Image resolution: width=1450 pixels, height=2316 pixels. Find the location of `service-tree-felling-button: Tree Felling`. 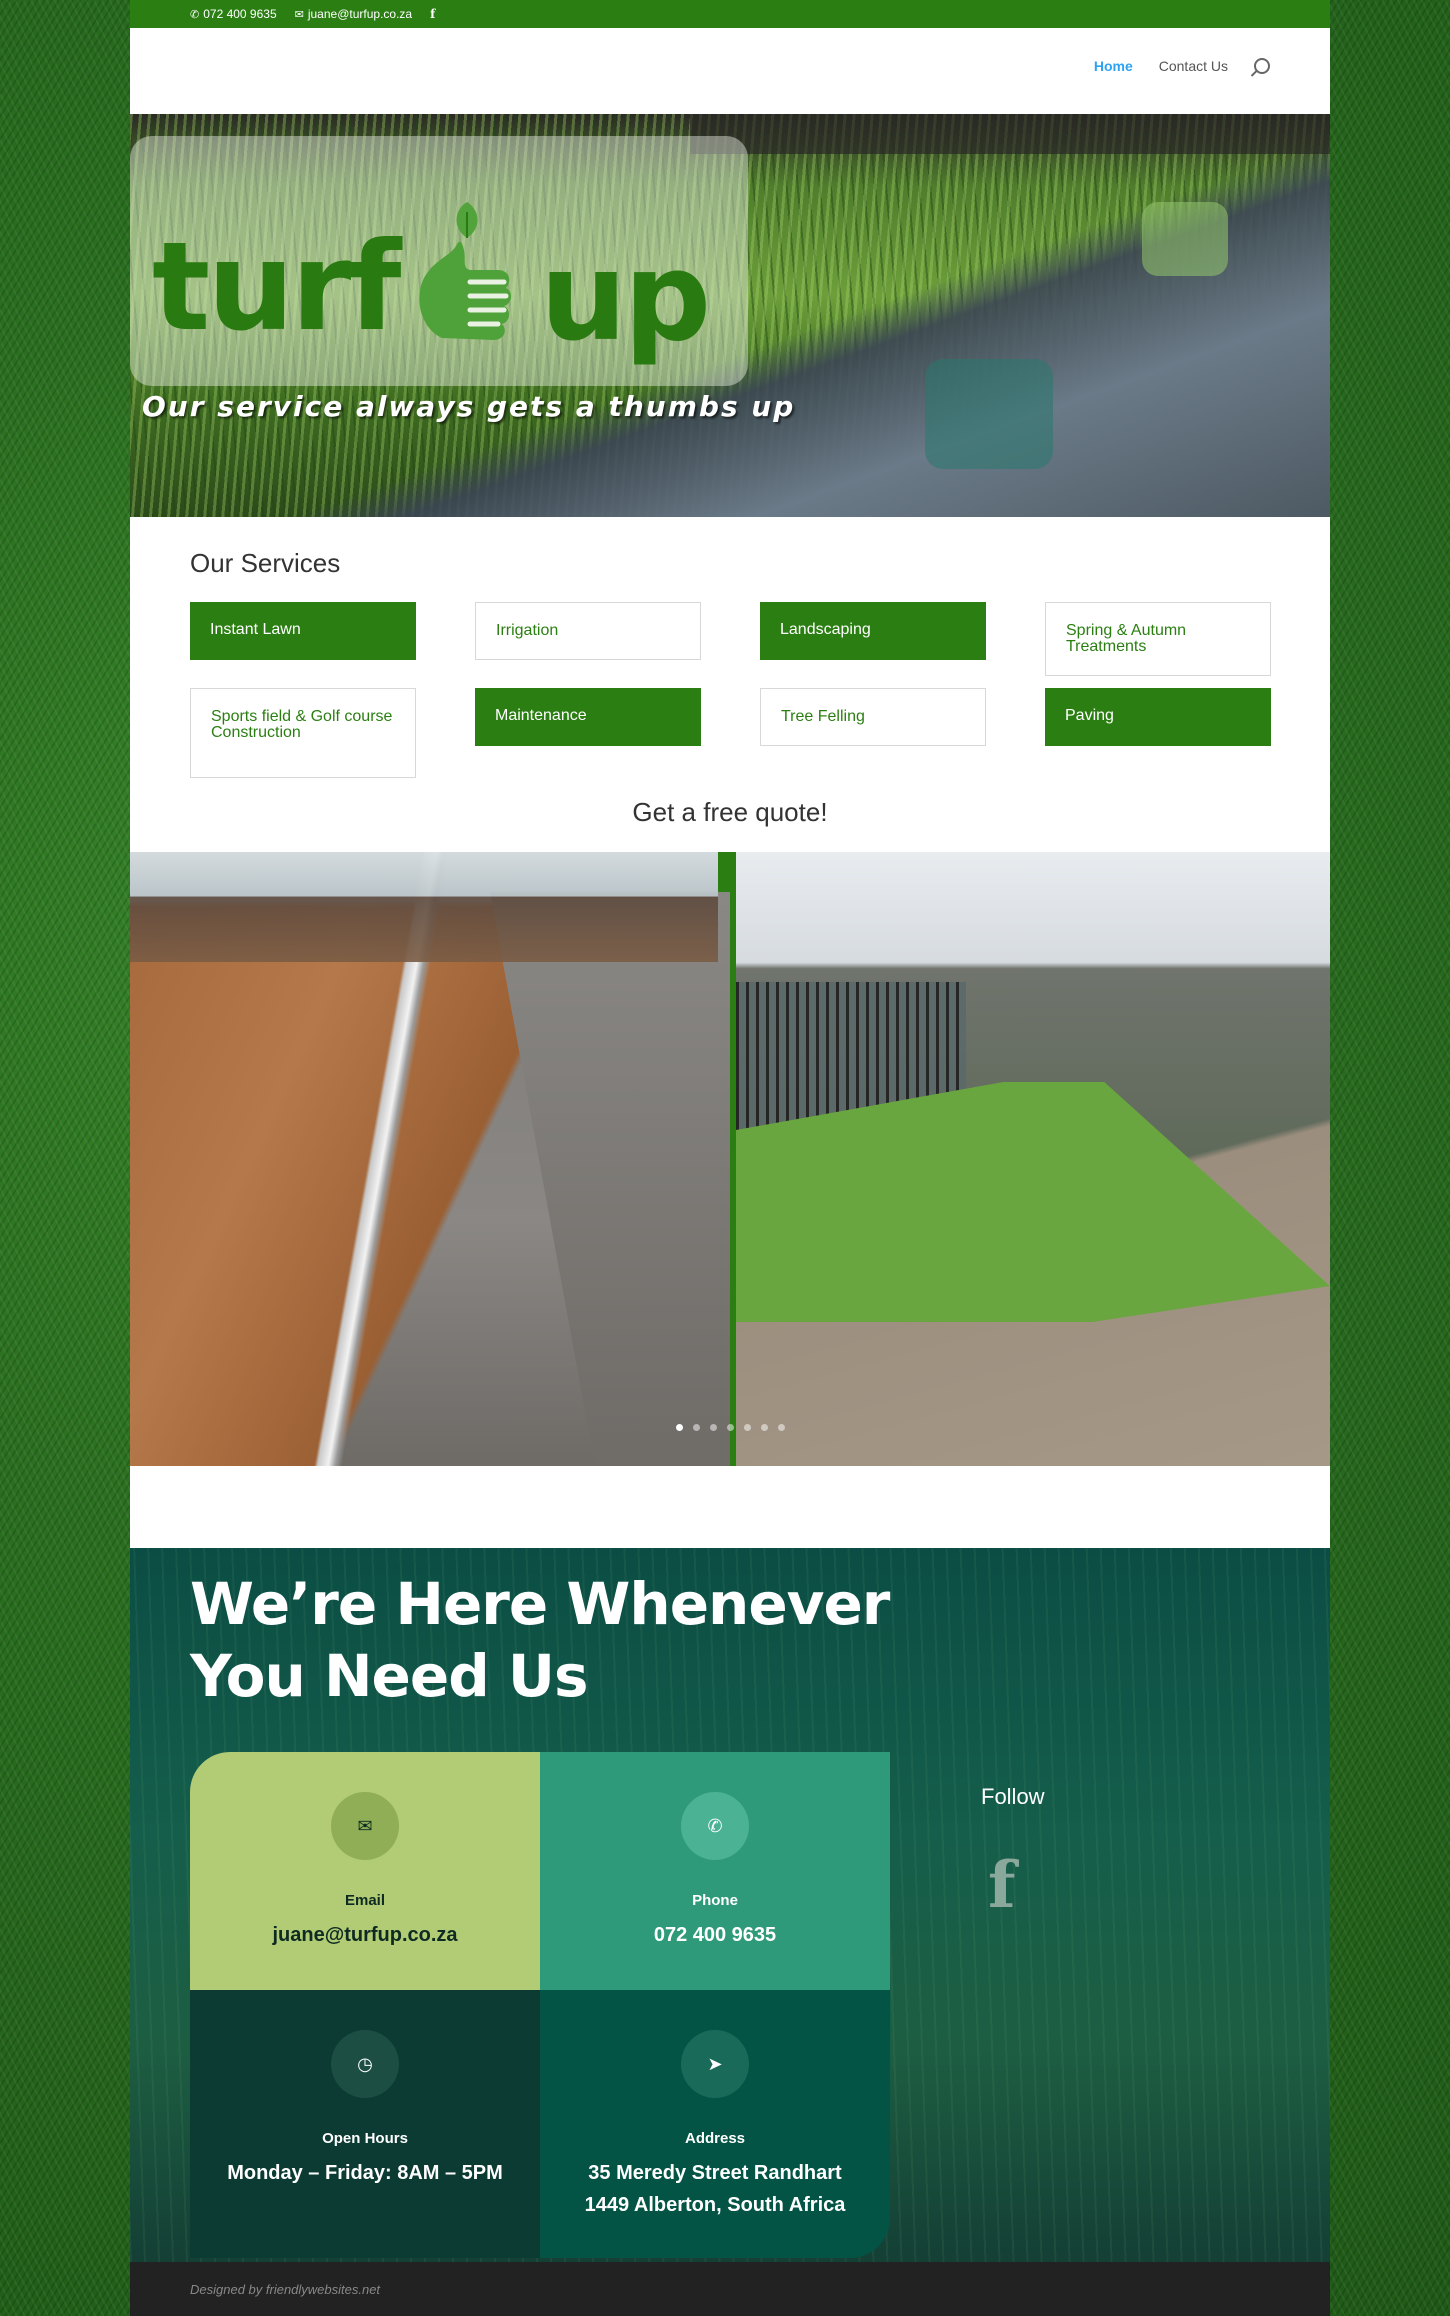

service-tree-felling-button: Tree Felling is located at coordinates (873, 717).